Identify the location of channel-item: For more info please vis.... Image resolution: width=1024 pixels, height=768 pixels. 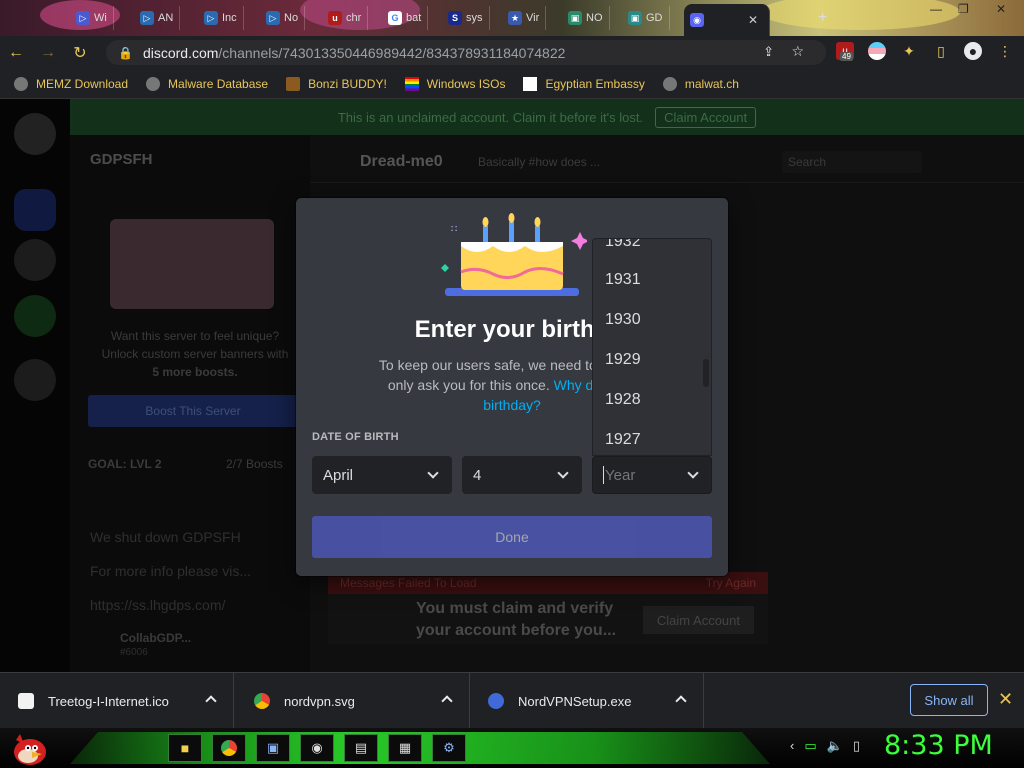
(170, 571).